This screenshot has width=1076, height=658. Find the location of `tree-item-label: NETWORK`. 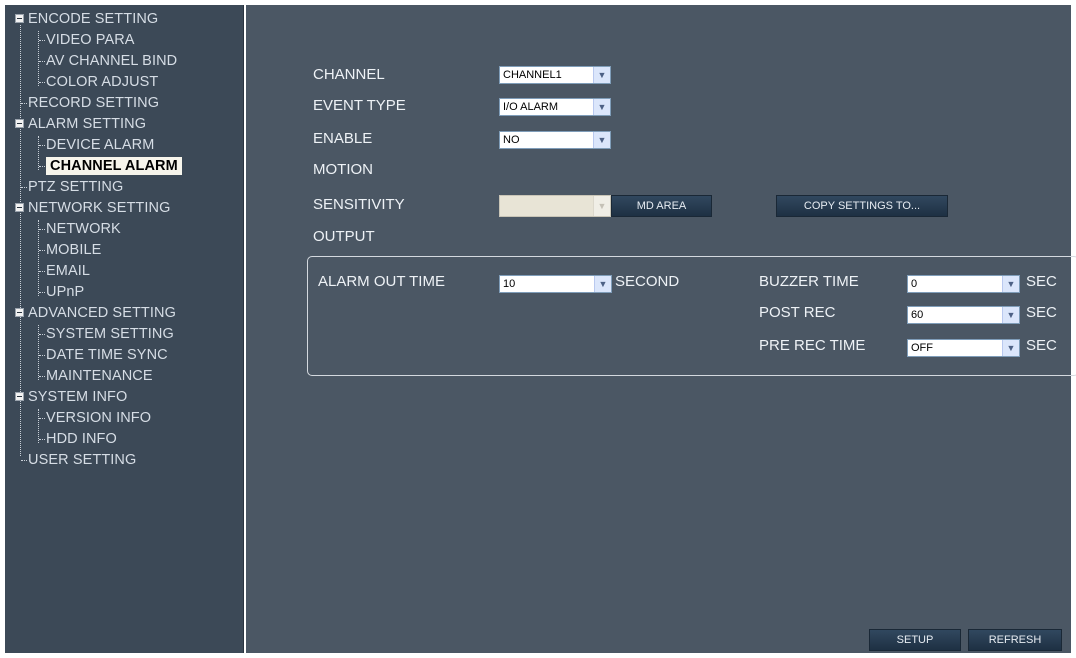

tree-item-label: NETWORK is located at coordinates (83, 229).